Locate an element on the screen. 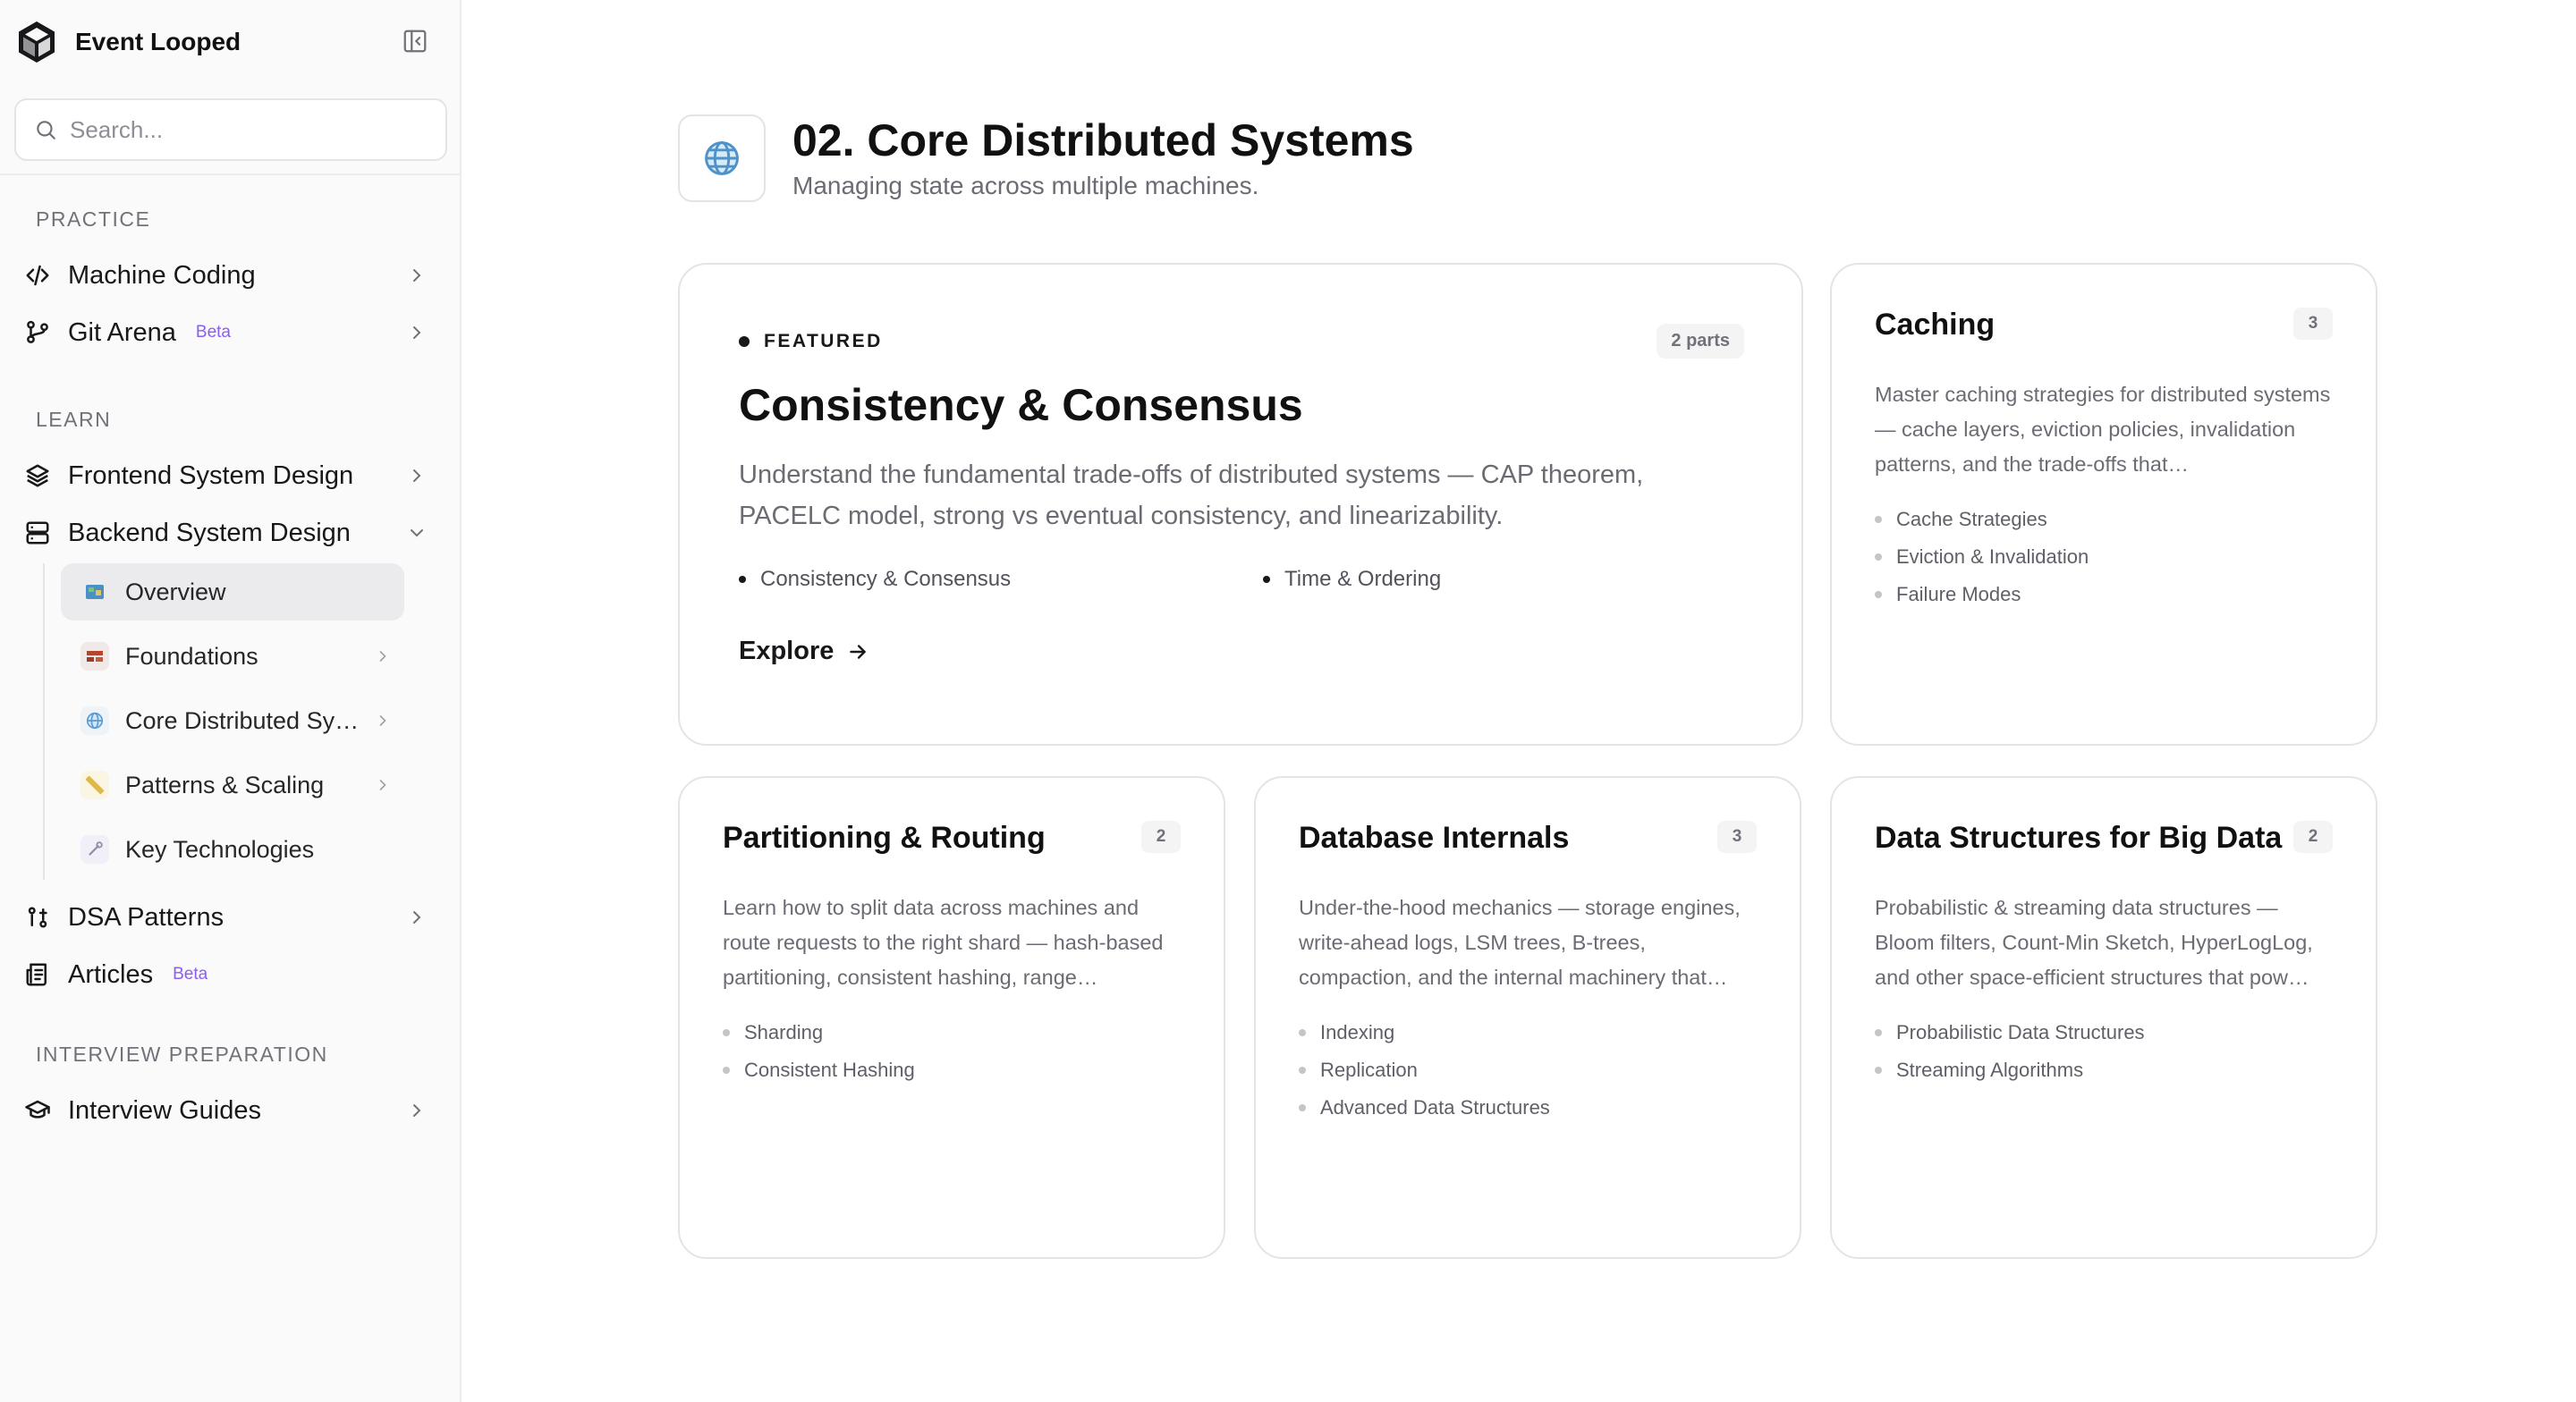 The image size is (2576, 1402). card-title: Data Structures for Big Data is located at coordinates (2079, 838).